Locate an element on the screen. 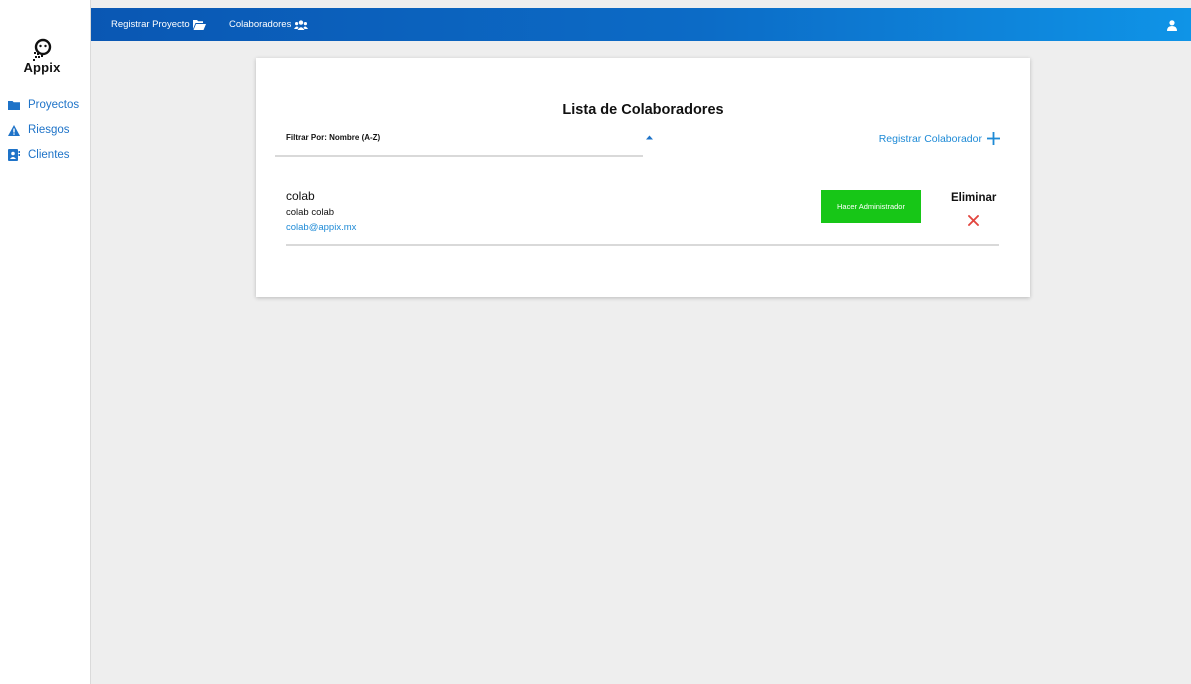 This screenshot has width=1191, height=684. collaborator-item: colab colab colab colab@appix.mx is located at coordinates (321, 211).